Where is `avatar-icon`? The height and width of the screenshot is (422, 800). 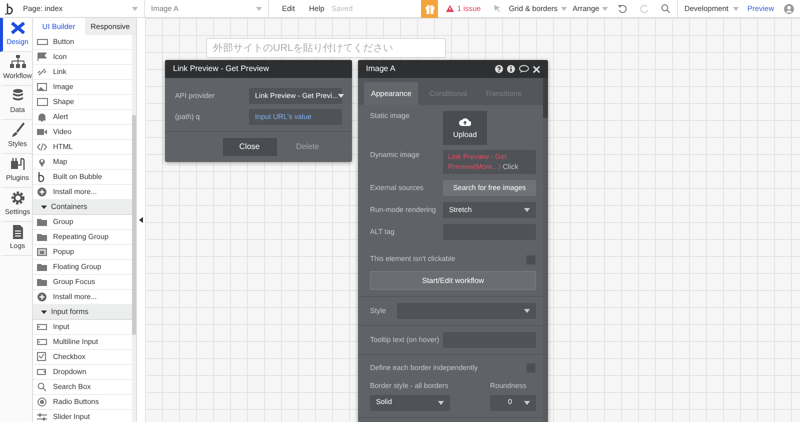
avatar-icon is located at coordinates (789, 9).